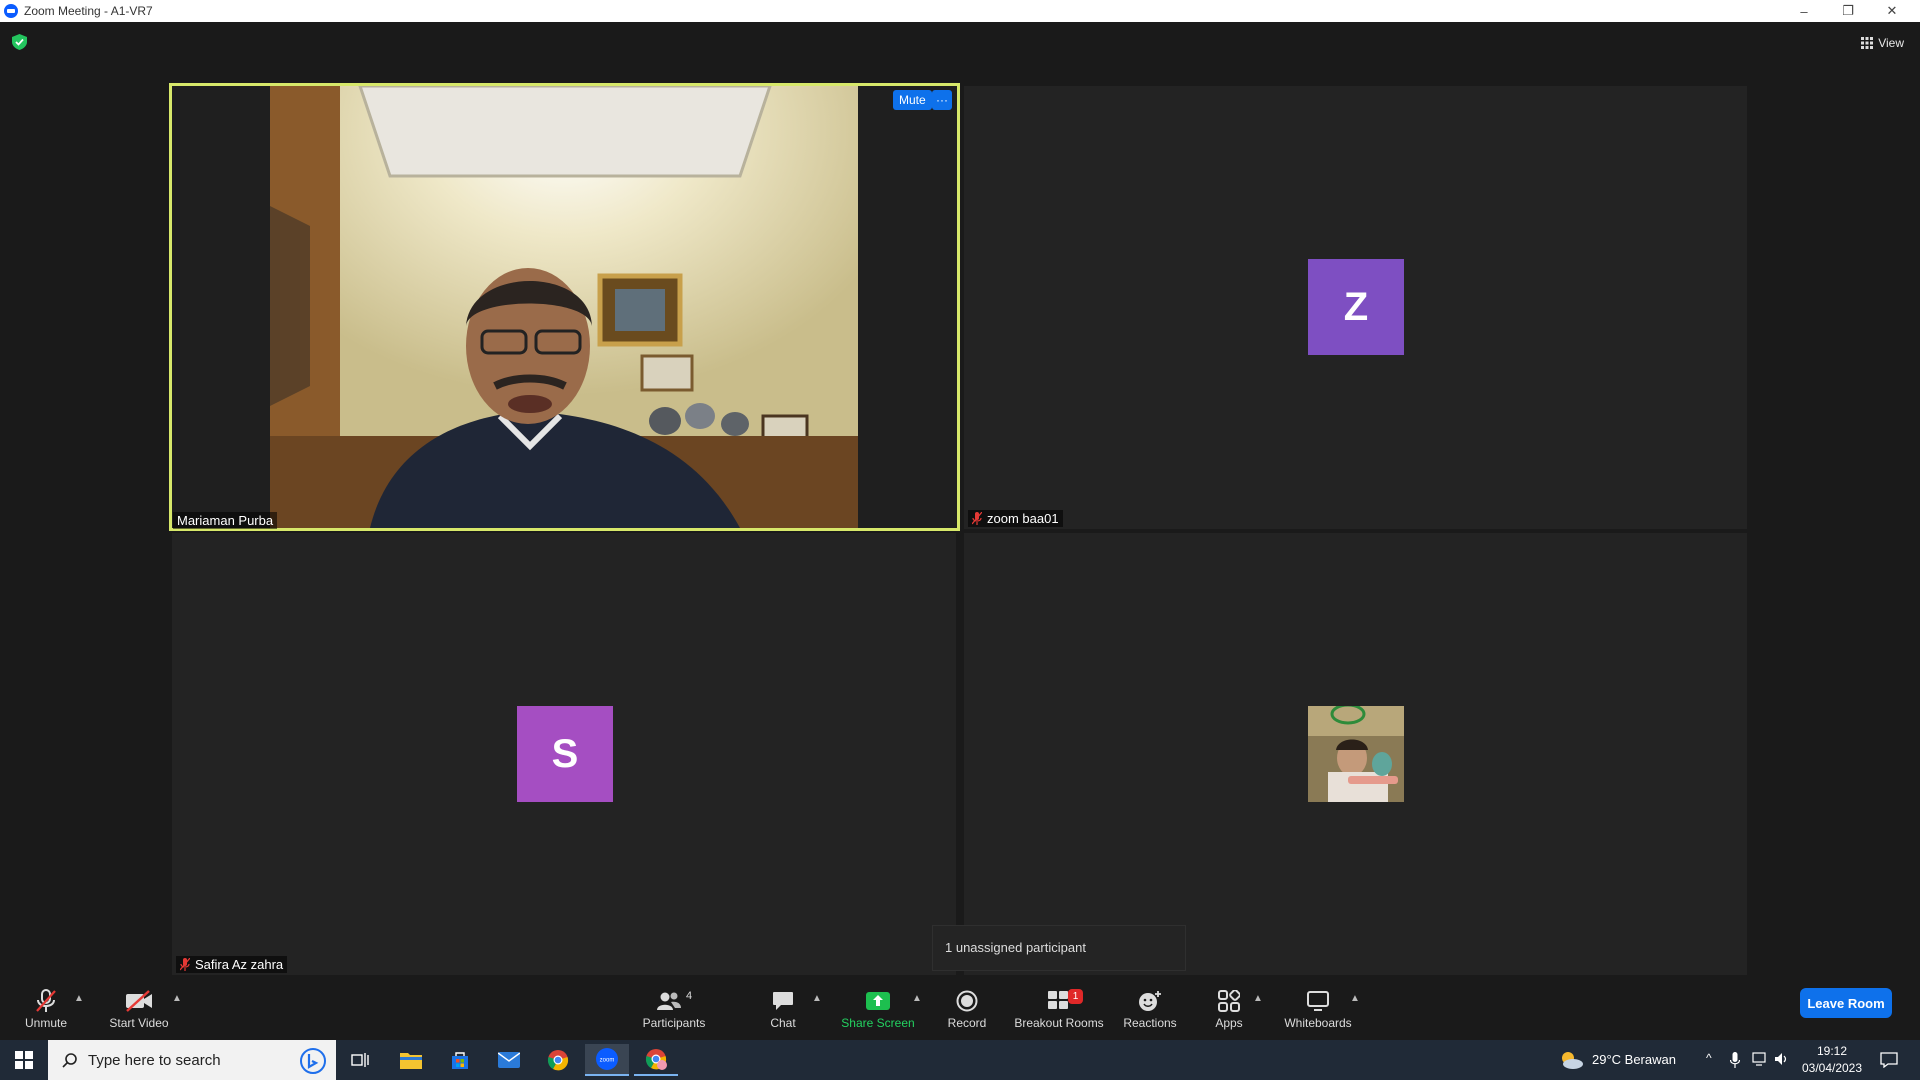 The height and width of the screenshot is (1080, 1920). I want to click on zoom-taskbar-button: zoom, so click(607, 1060).